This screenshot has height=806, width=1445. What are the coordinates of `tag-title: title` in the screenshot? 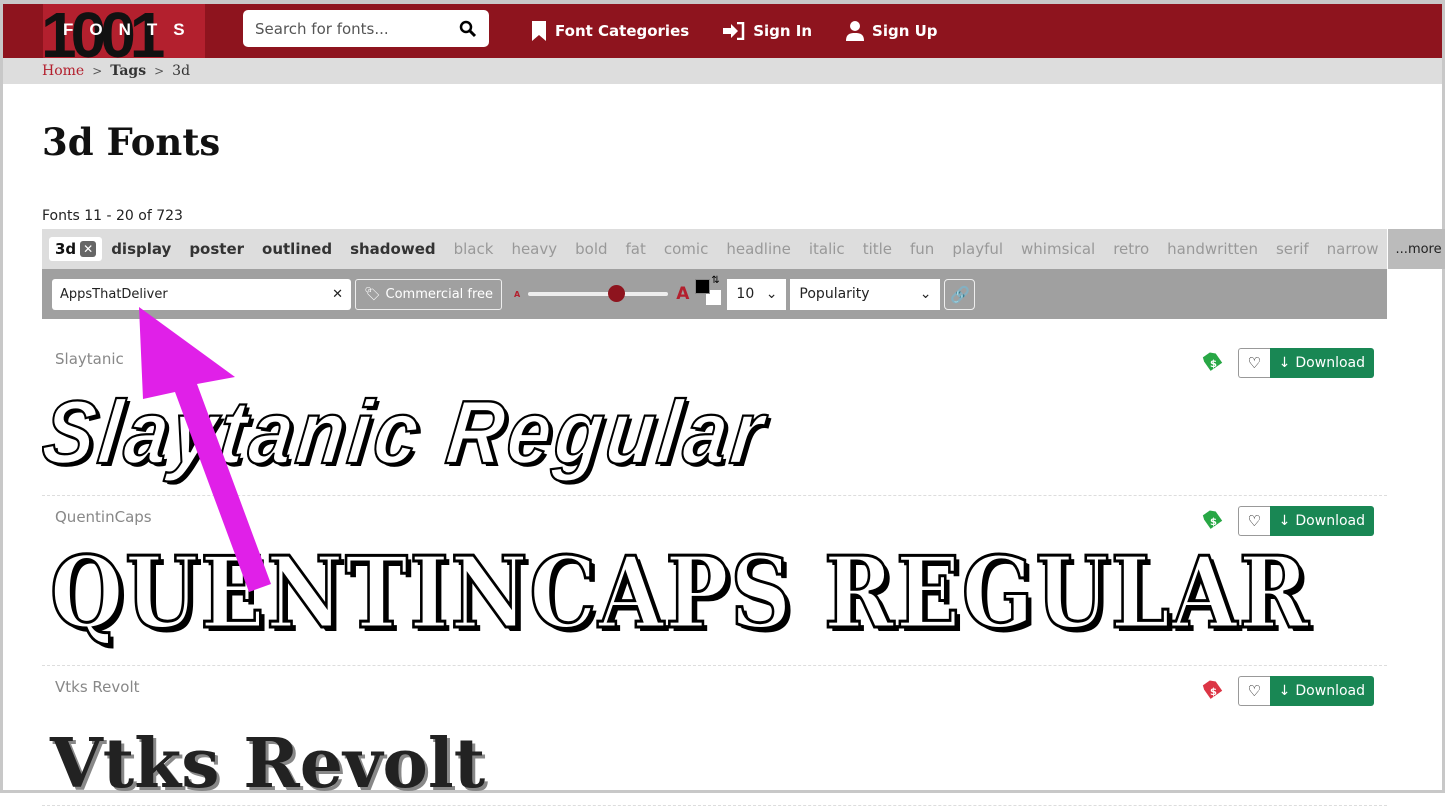 It's located at (877, 249).